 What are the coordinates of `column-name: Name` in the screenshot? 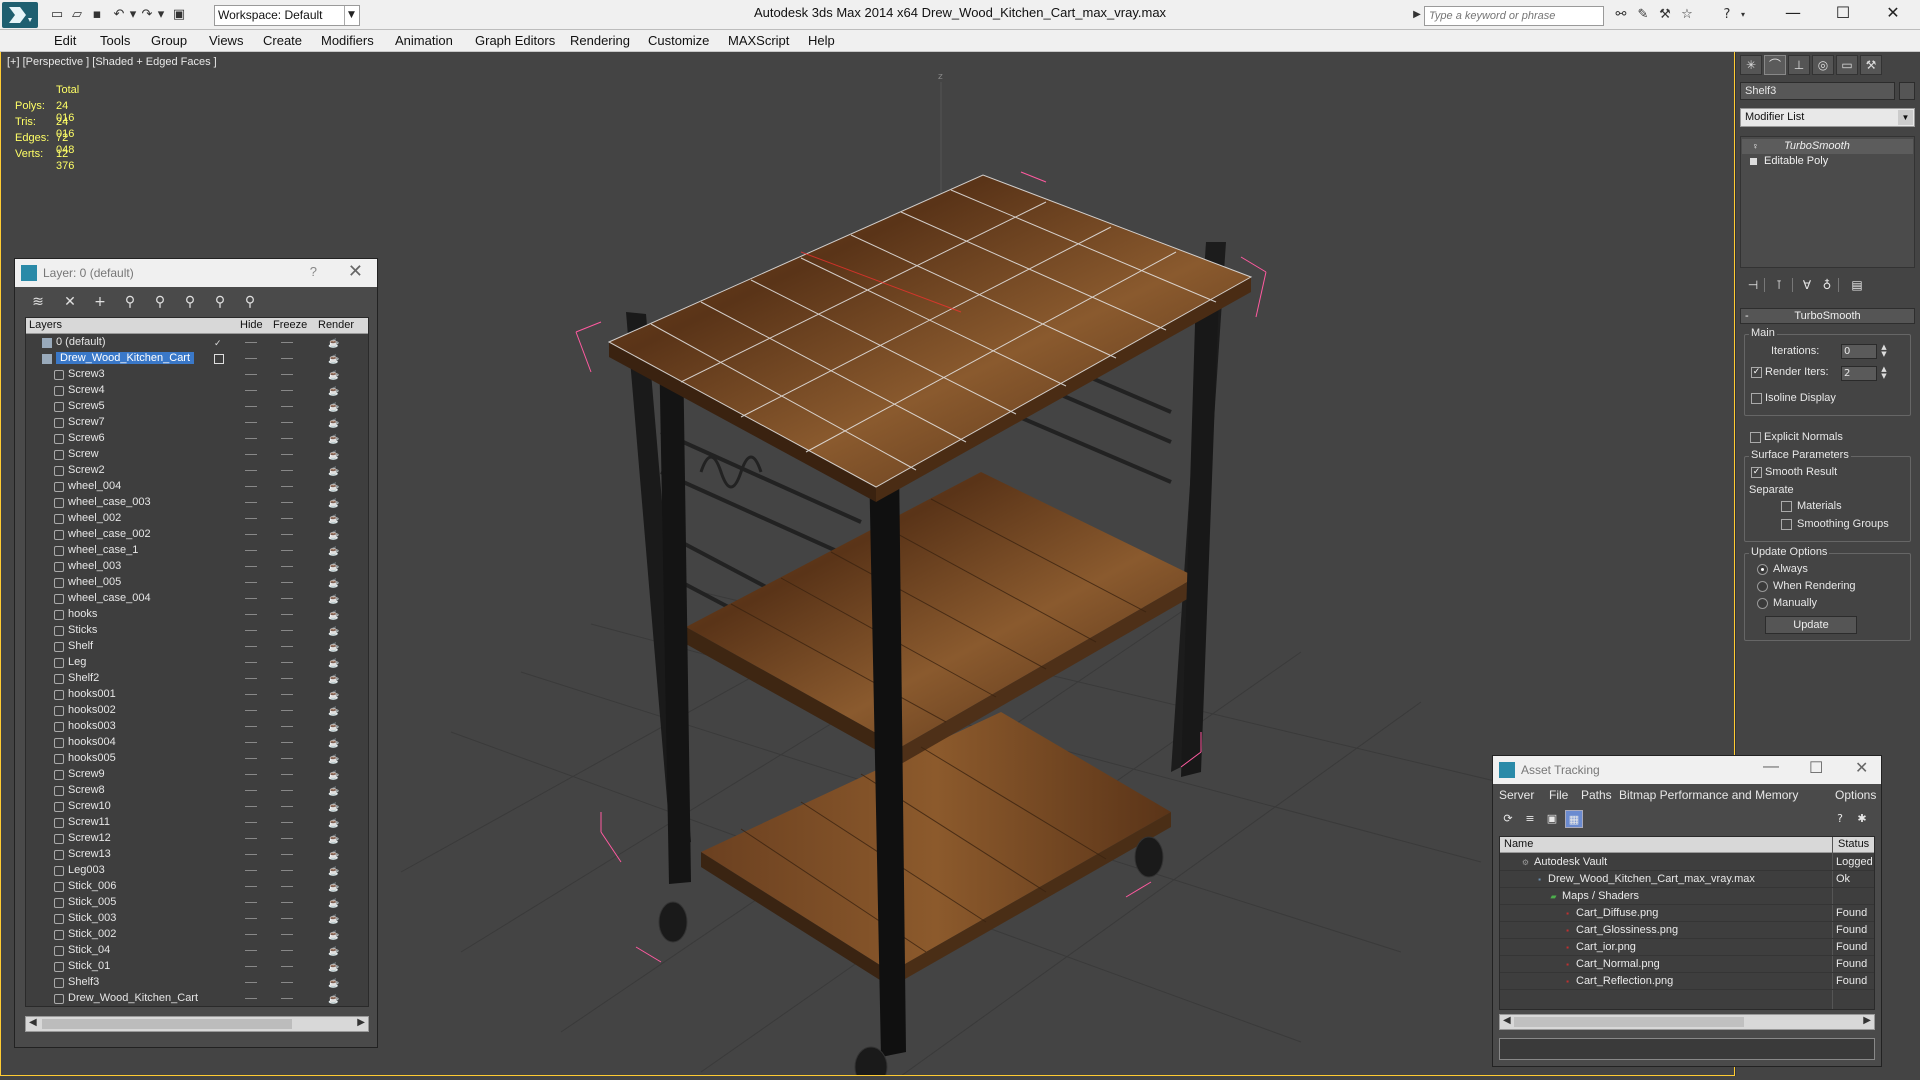 It's located at (1518, 844).